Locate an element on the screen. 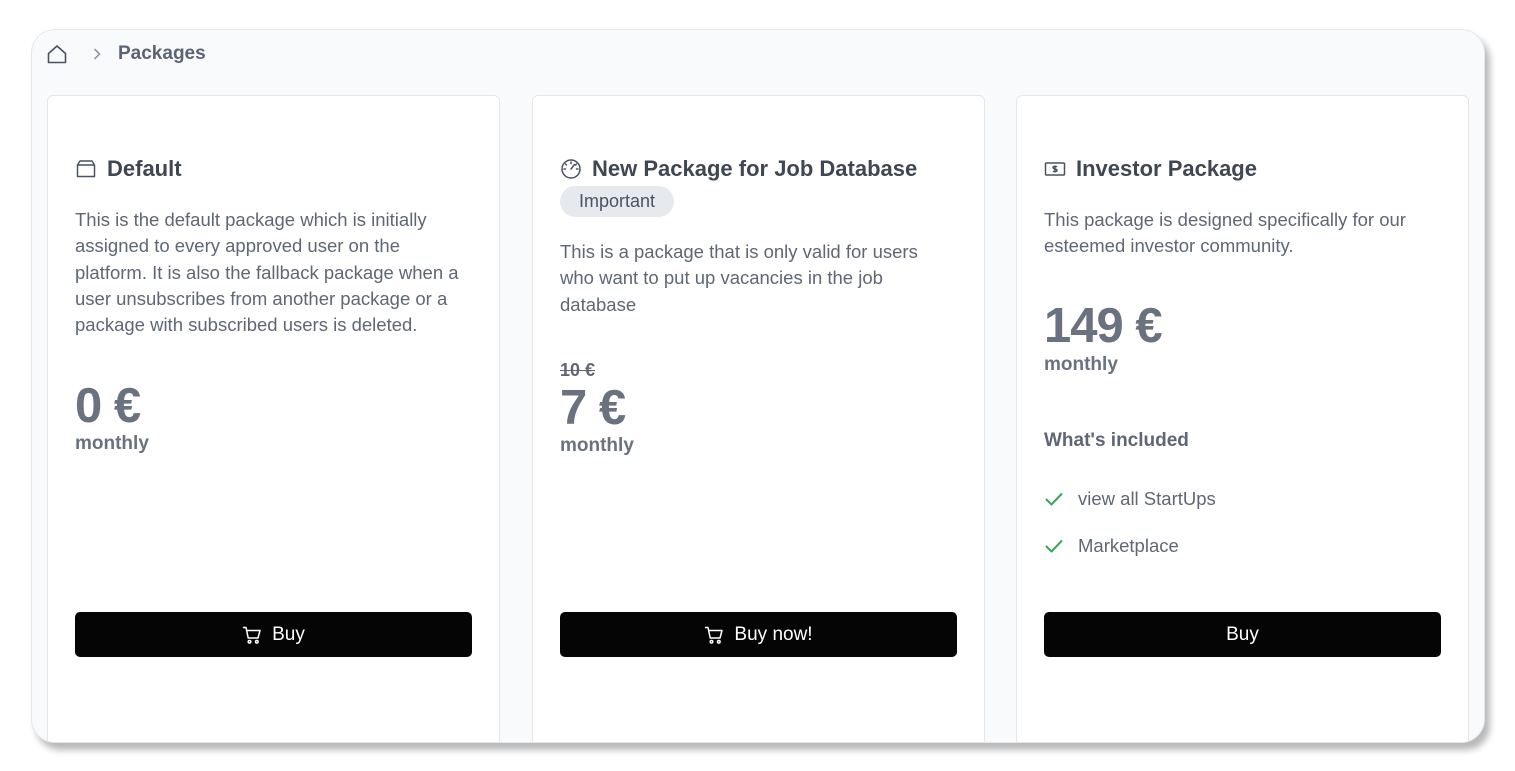  included-title: What's included is located at coordinates (1116, 440).